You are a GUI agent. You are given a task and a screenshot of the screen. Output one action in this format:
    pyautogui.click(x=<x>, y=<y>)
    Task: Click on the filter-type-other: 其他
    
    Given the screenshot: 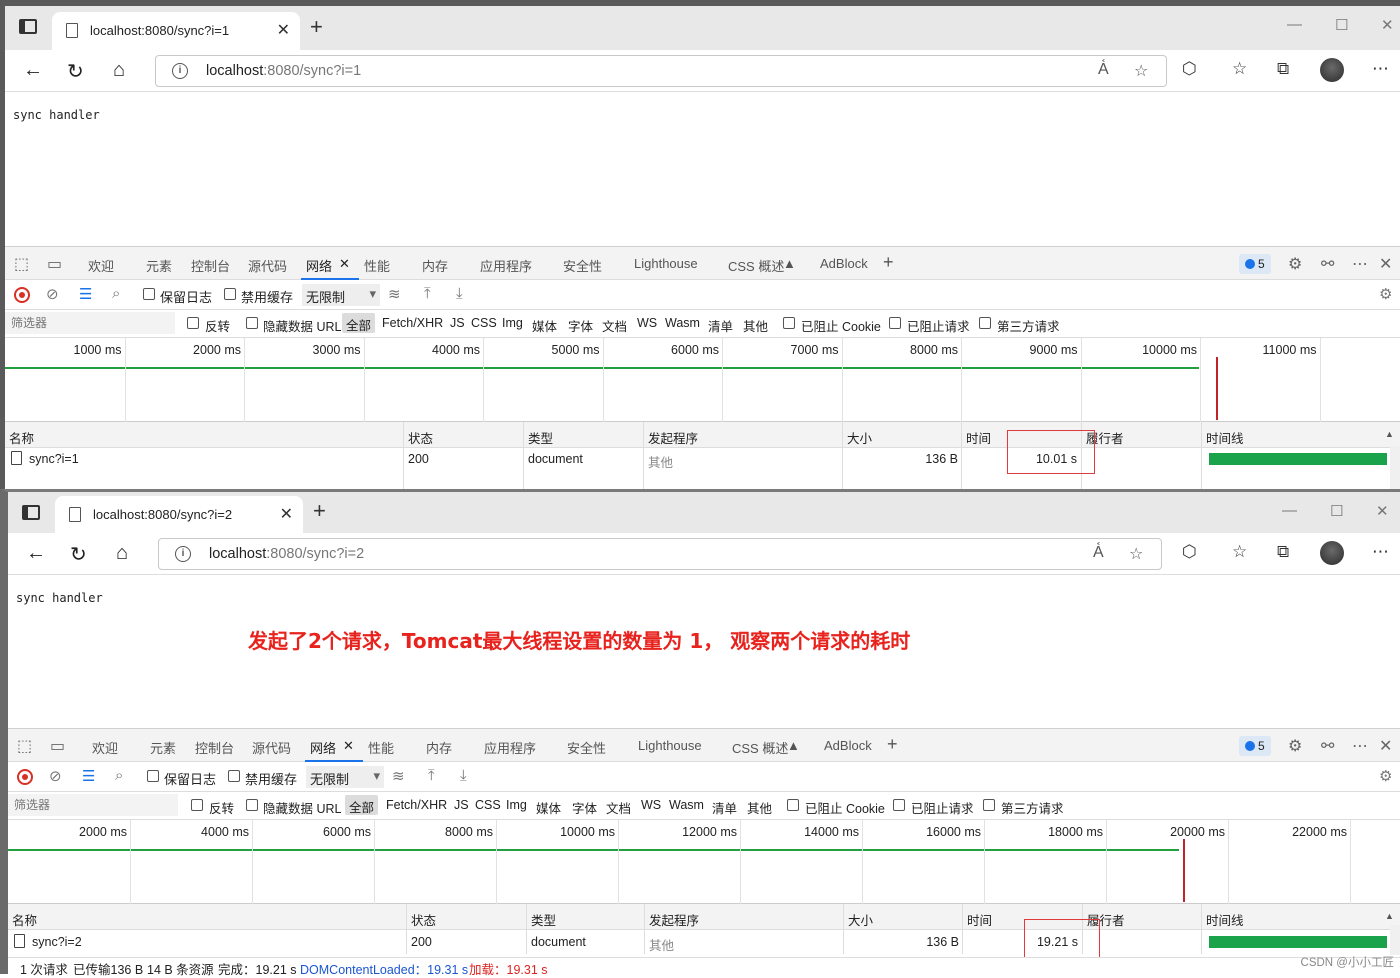 What is the action you would take?
    pyautogui.click(x=759, y=807)
    